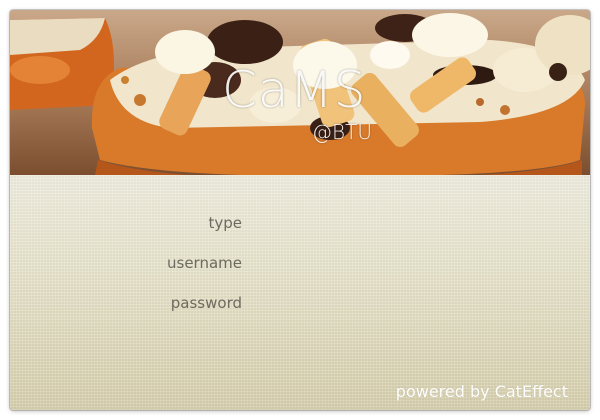 This screenshot has height=420, width=600. Describe the element at coordinates (531, 391) in the screenshot. I see `brand-link: CatEffect` at that location.